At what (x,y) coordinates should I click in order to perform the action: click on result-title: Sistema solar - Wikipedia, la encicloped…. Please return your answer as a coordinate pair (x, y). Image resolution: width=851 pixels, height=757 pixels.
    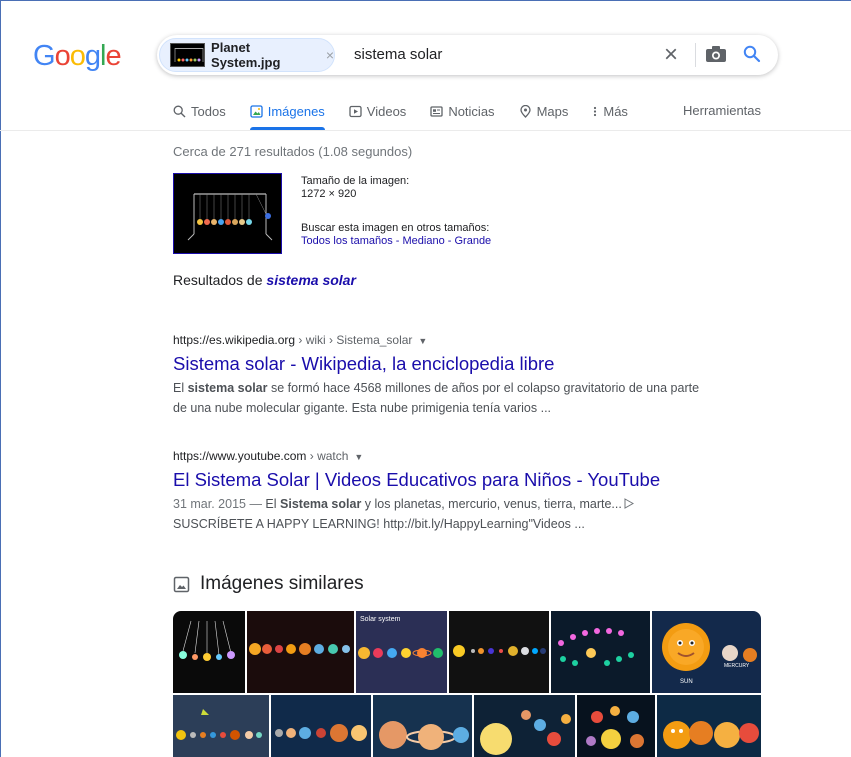
    Looking at the image, I should click on (453, 364).